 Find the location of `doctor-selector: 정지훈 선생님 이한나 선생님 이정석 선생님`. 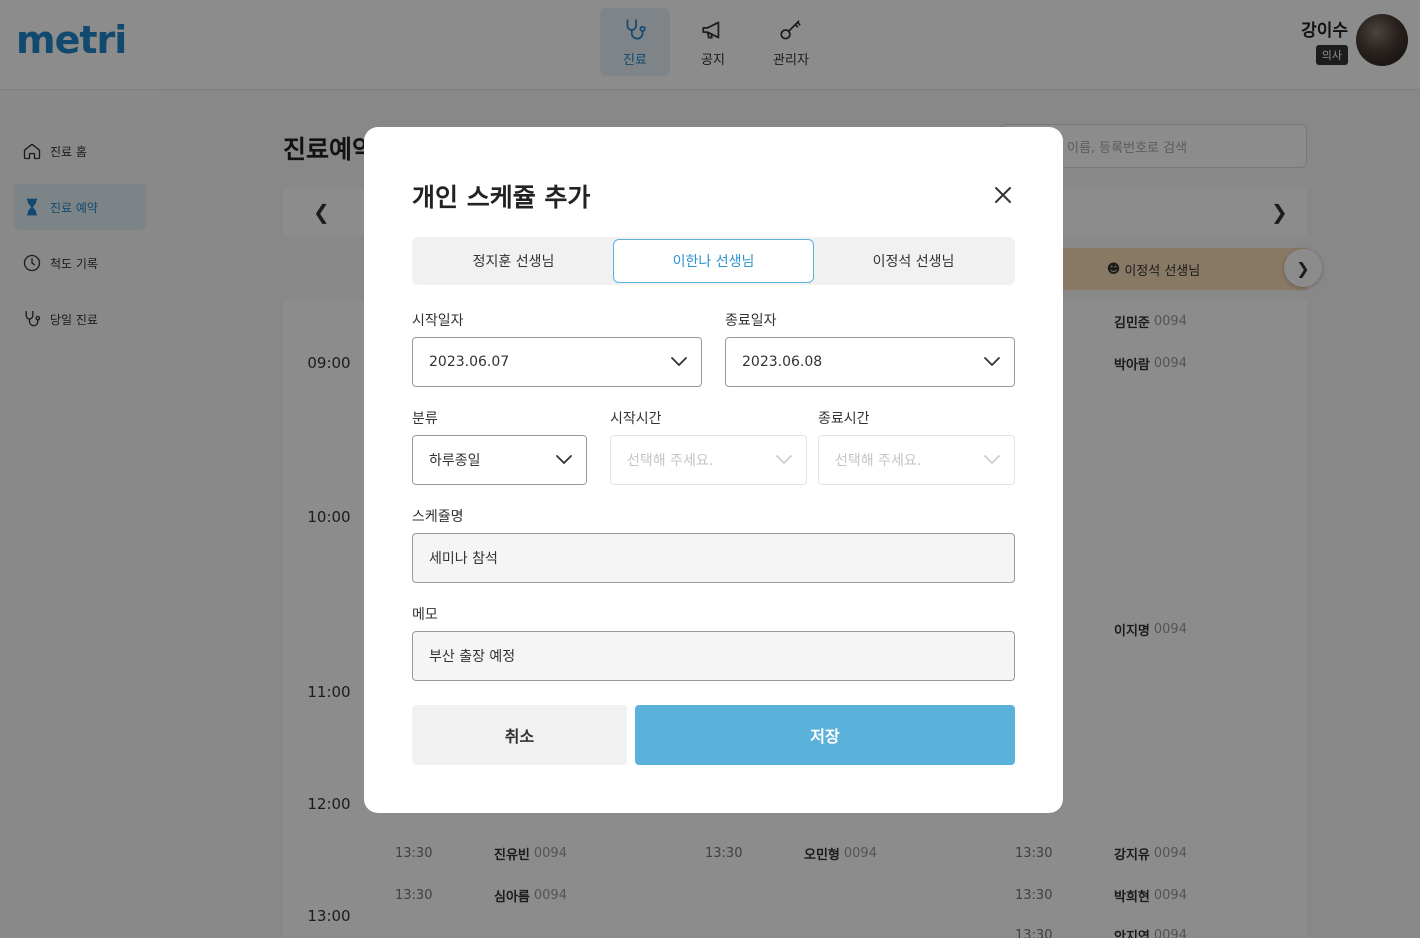

doctor-selector: 정지훈 선생님 이한나 선생님 이정석 선생님 is located at coordinates (713, 261).